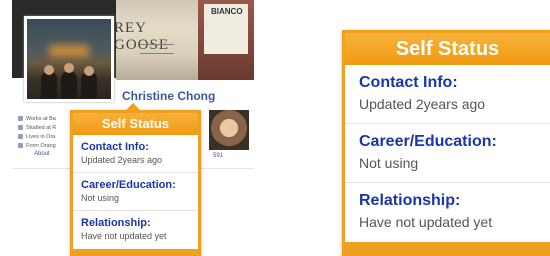  I want to click on info-text: Lives in Ora, so click(41, 136).